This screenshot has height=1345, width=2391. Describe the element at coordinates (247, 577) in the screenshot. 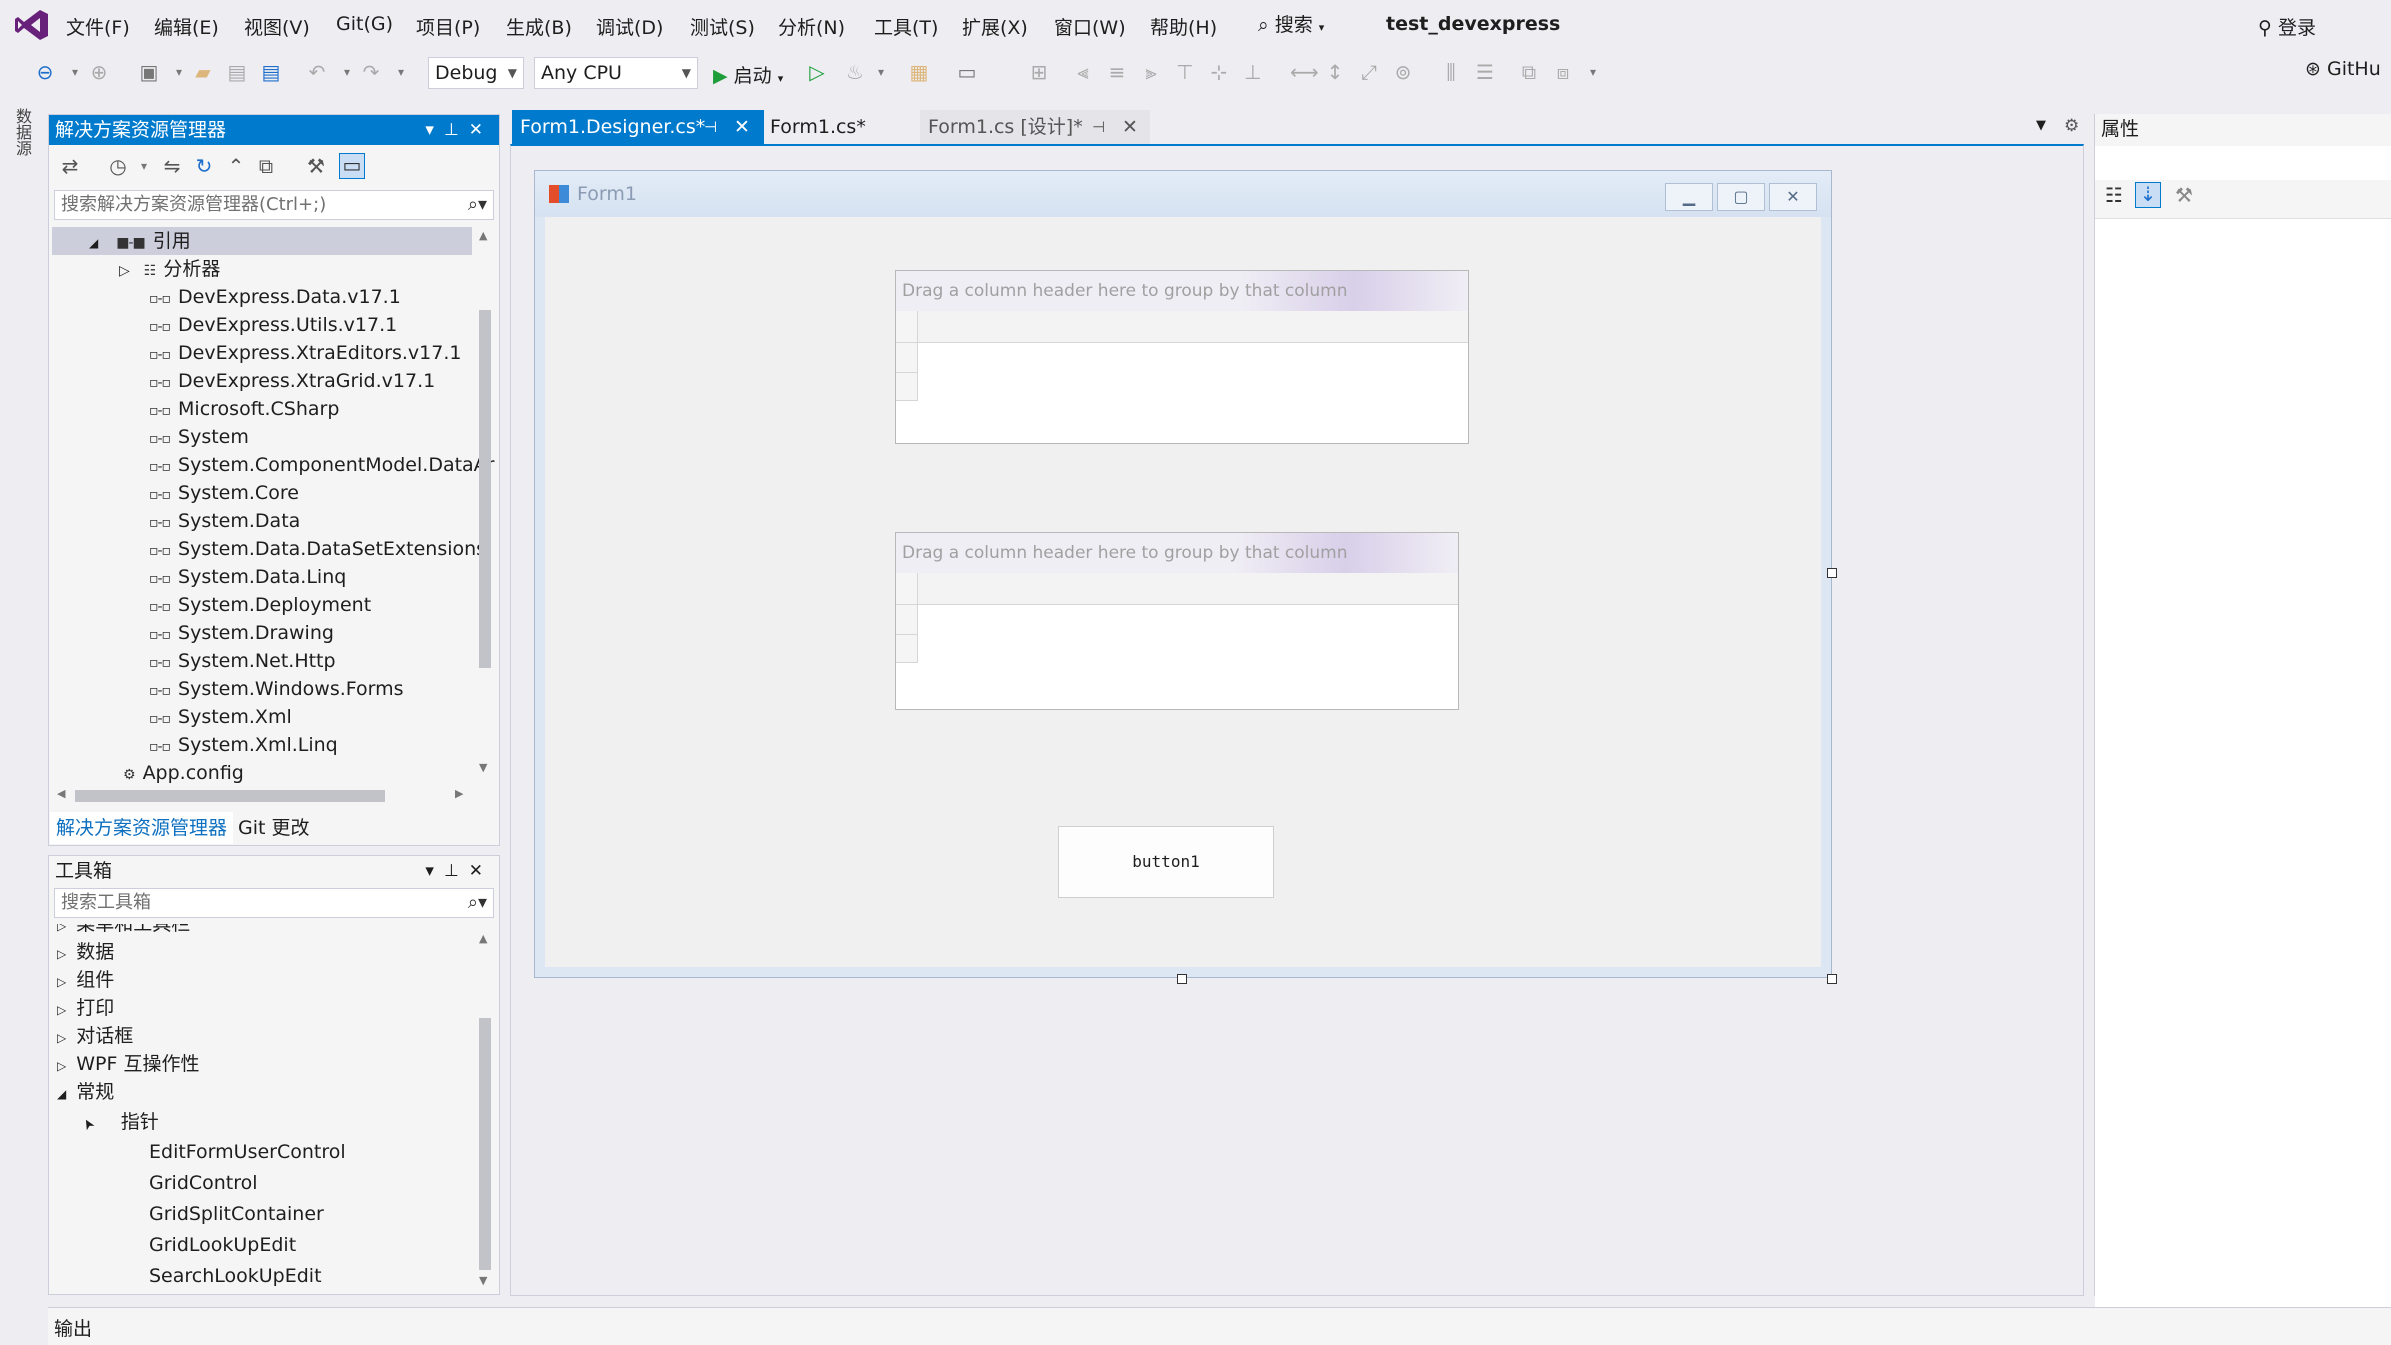

I see `tree-item: ▫-▫ System.Data.Linq` at that location.